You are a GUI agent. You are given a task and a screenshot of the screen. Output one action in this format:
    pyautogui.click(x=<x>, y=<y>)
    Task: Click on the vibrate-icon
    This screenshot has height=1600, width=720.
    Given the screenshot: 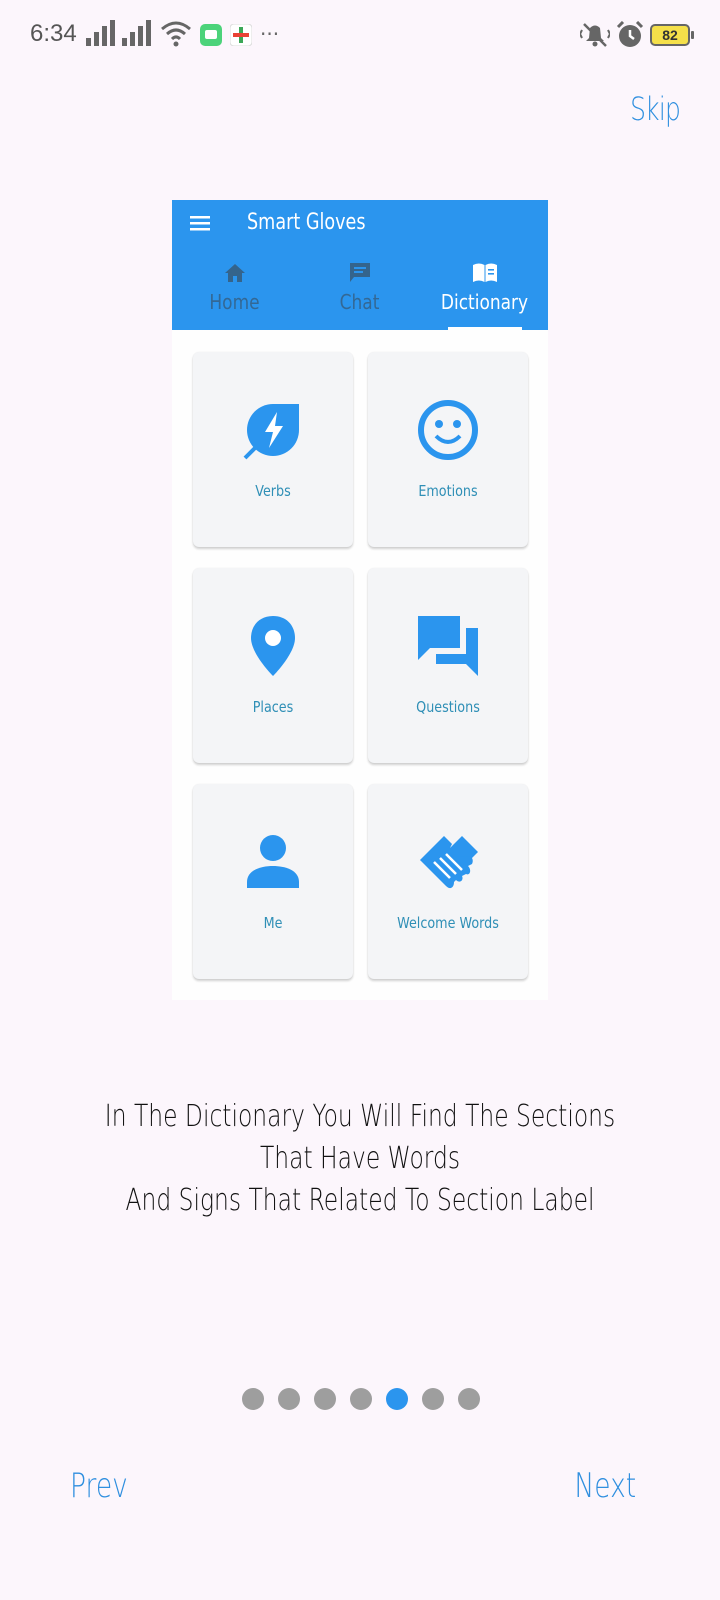 What is the action you would take?
    pyautogui.click(x=595, y=35)
    